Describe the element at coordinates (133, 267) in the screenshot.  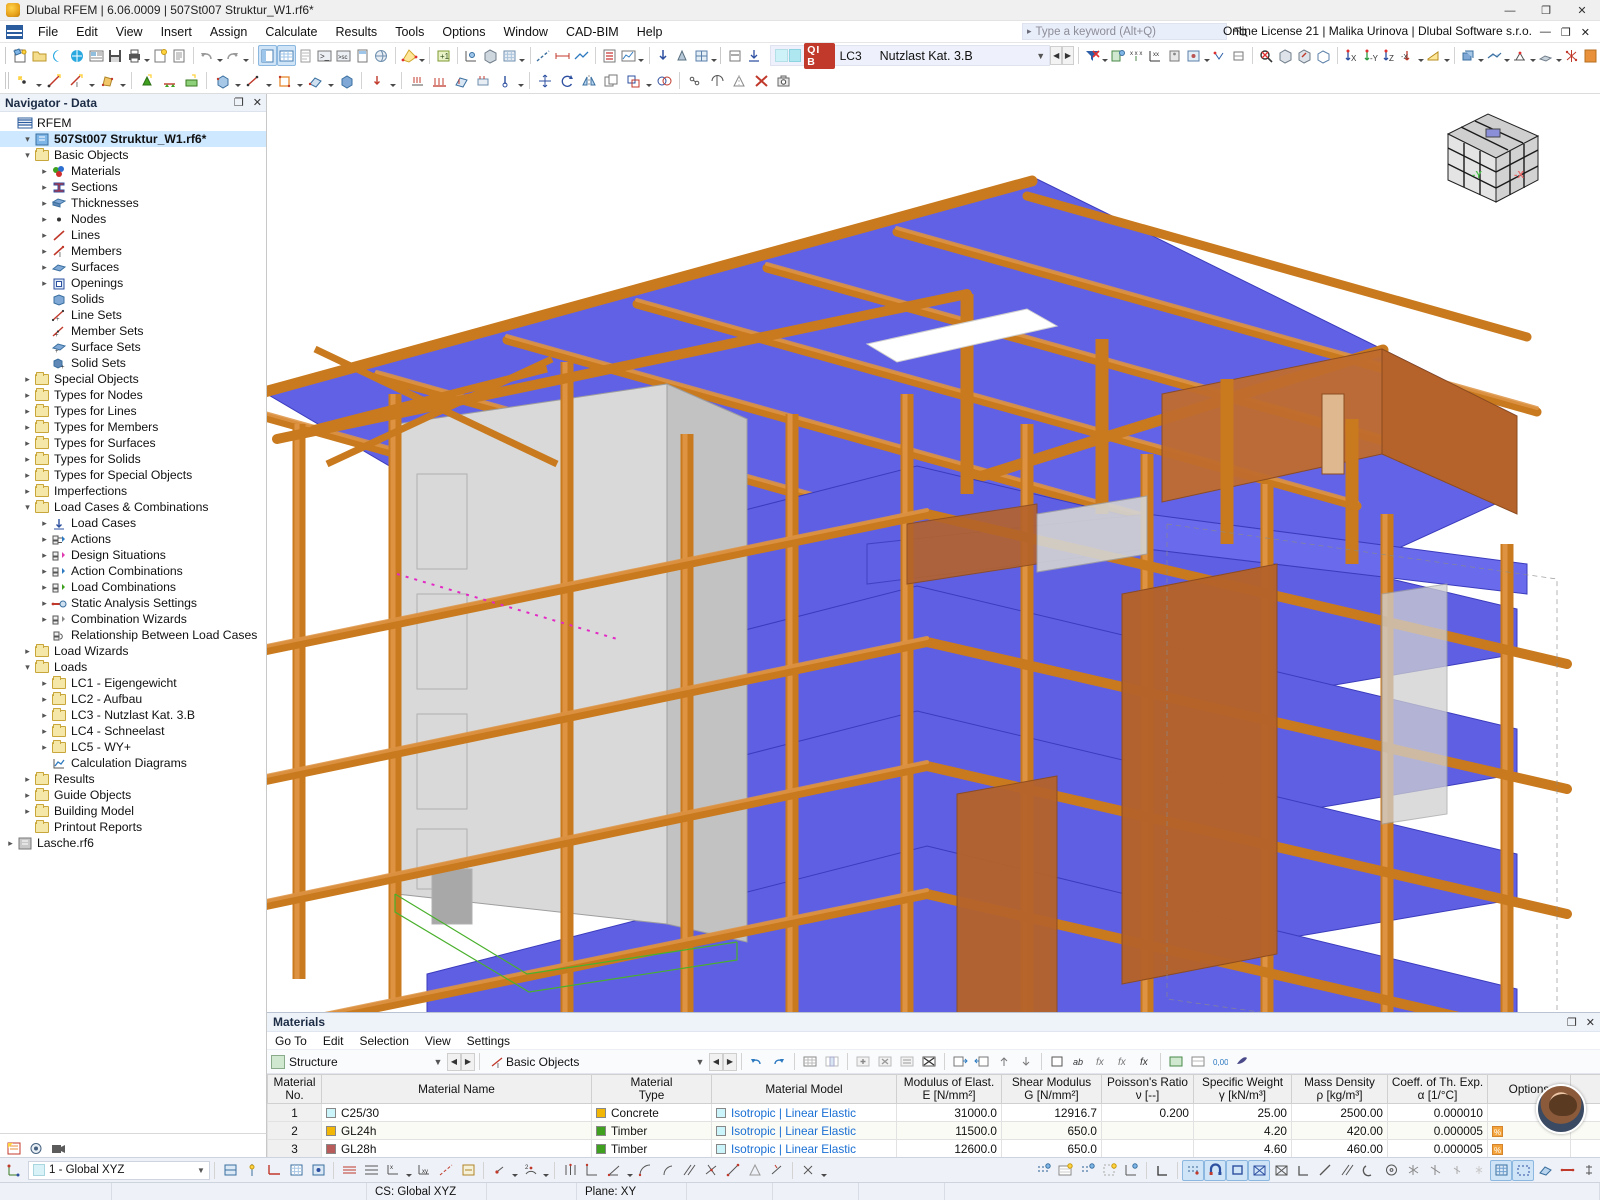
I see `tree-item-surfaces: ▸ Surfaces` at that location.